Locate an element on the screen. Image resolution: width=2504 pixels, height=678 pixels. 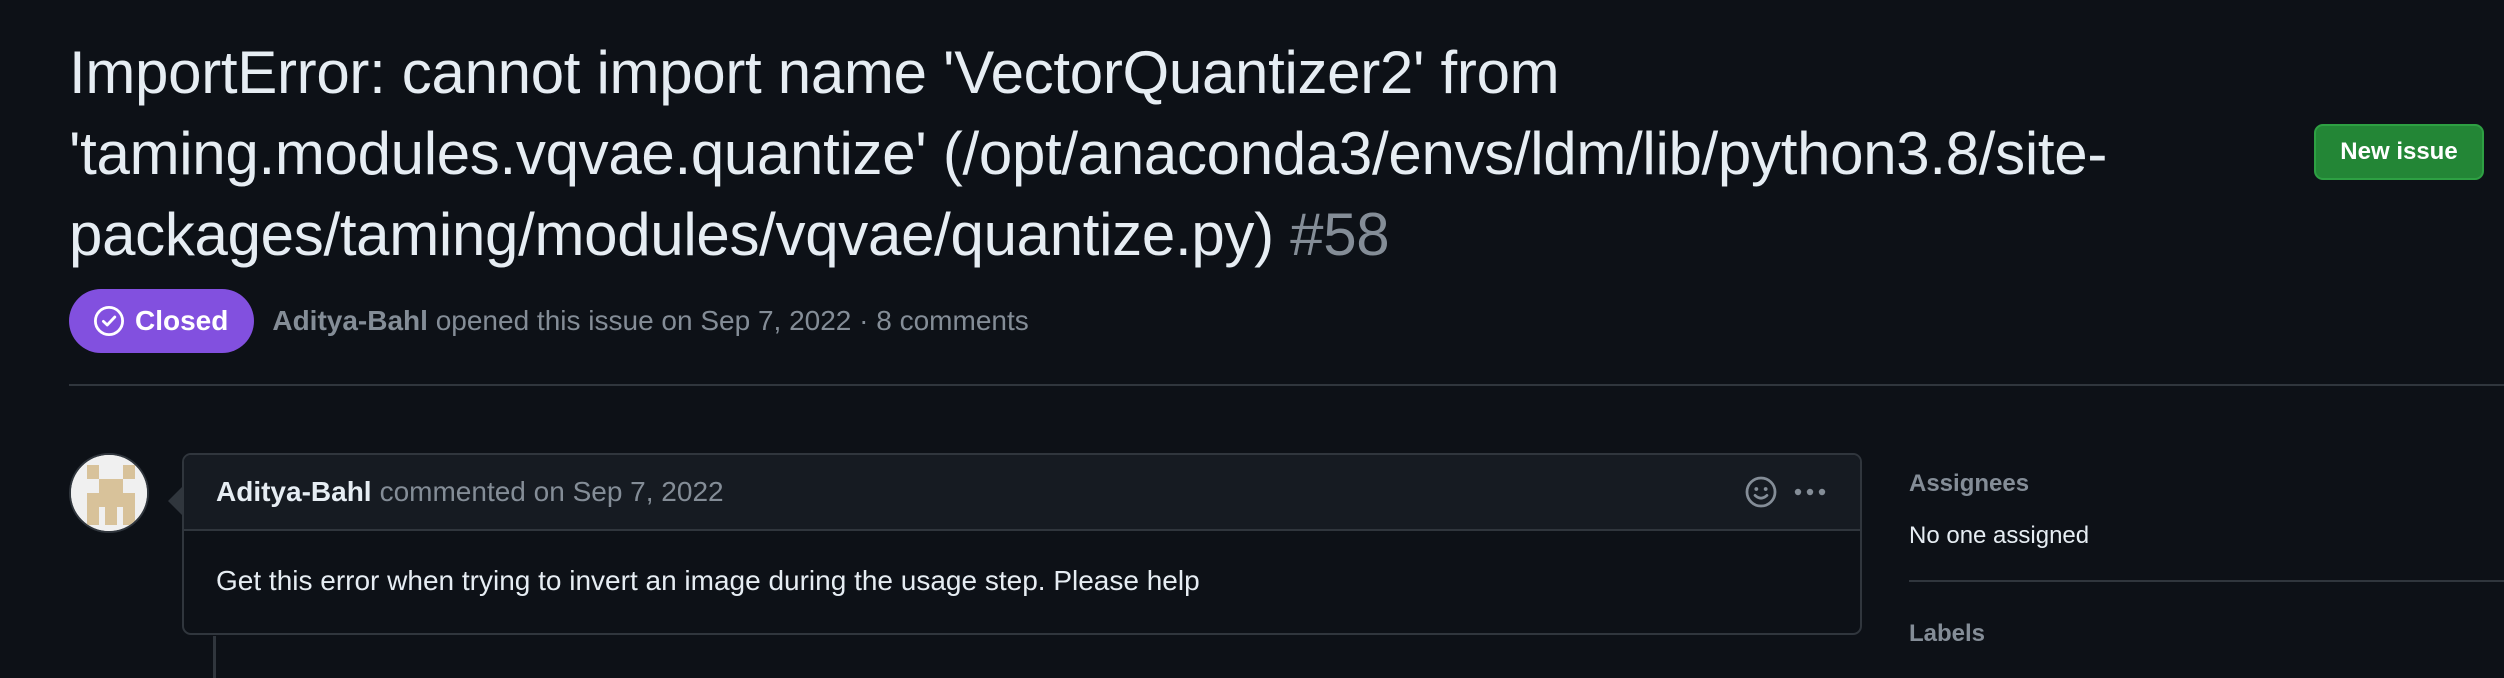
timeline-line is located at coordinates (214, 657).